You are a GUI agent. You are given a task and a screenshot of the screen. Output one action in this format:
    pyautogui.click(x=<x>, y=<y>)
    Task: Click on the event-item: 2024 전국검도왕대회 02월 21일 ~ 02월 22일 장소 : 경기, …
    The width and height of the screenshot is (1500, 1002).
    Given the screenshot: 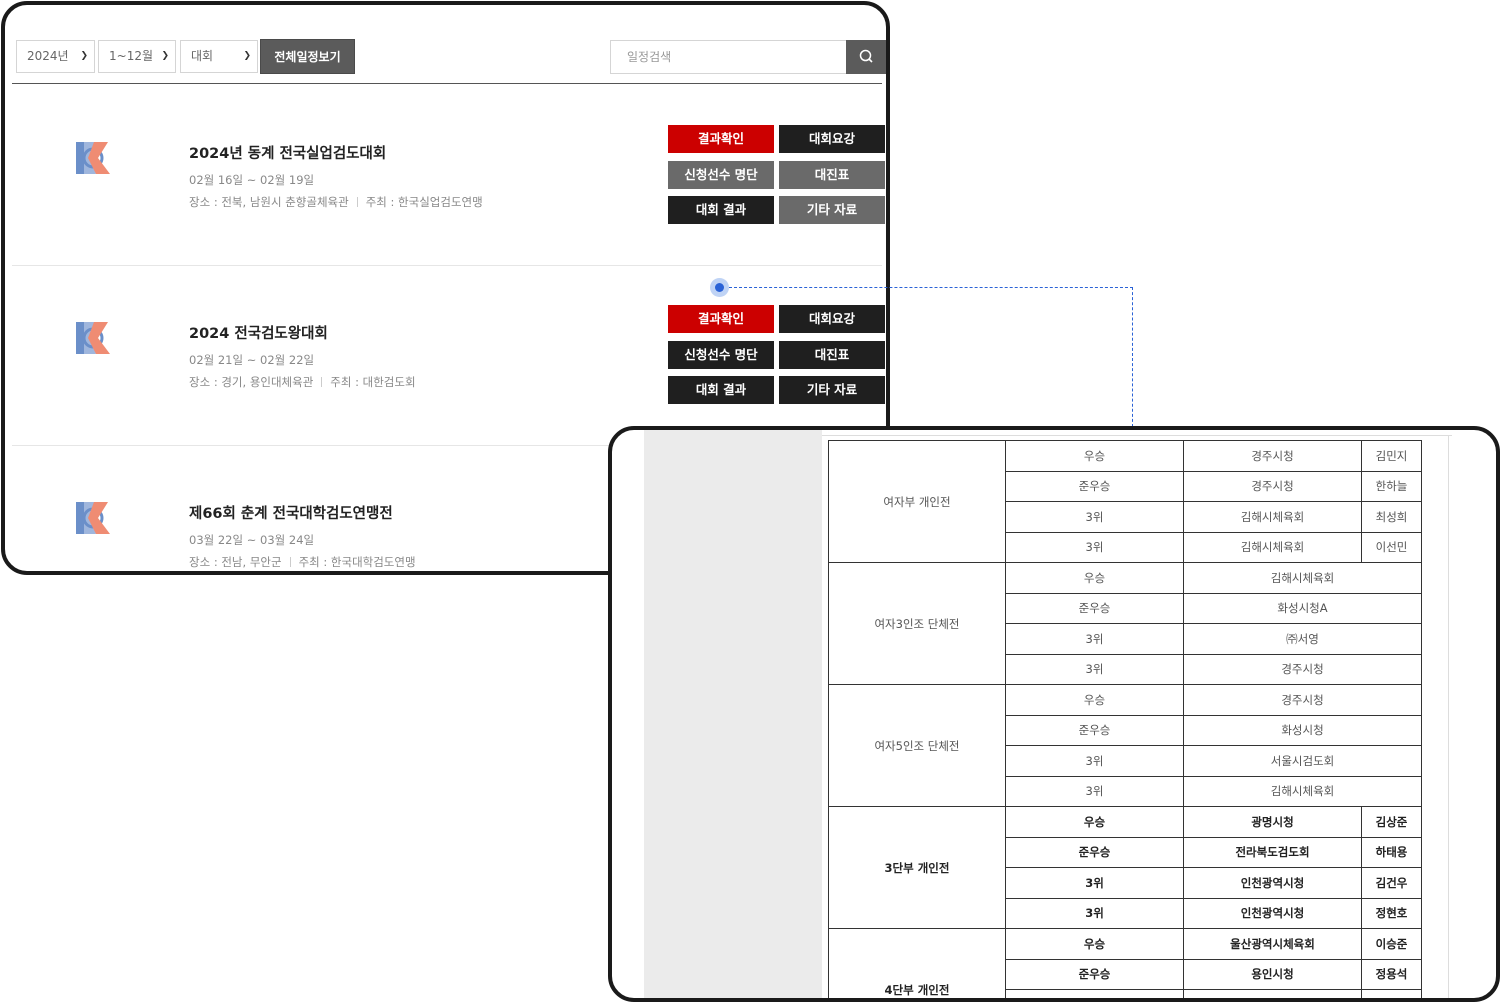 What is the action you would take?
    pyautogui.click(x=448, y=356)
    